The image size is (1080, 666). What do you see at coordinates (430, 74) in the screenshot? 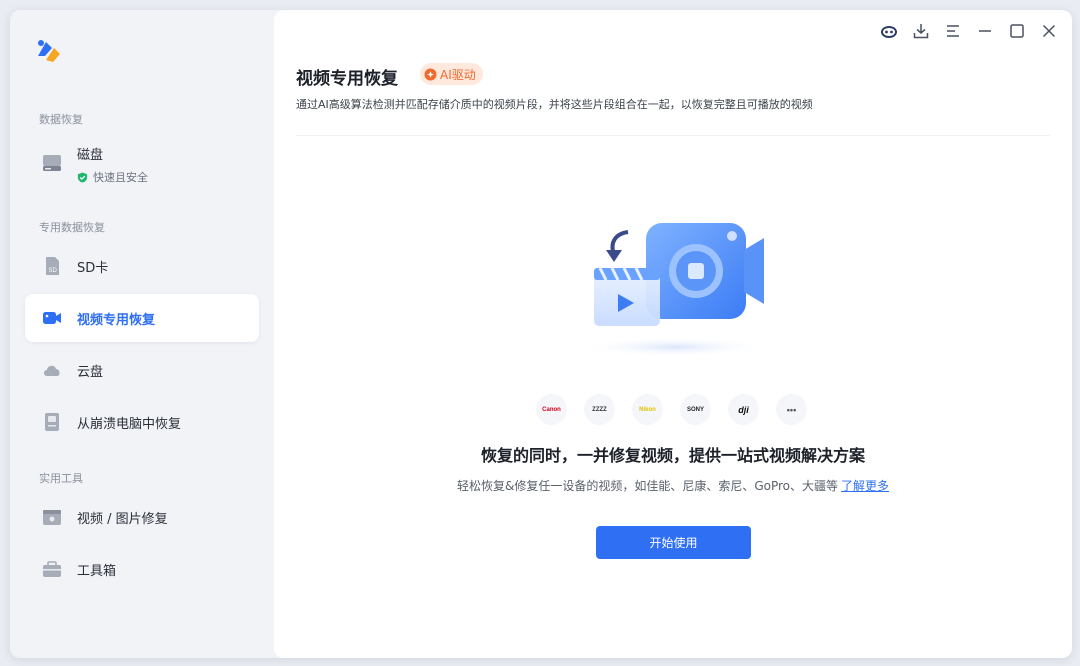
I see `ai-spark-icon` at bounding box center [430, 74].